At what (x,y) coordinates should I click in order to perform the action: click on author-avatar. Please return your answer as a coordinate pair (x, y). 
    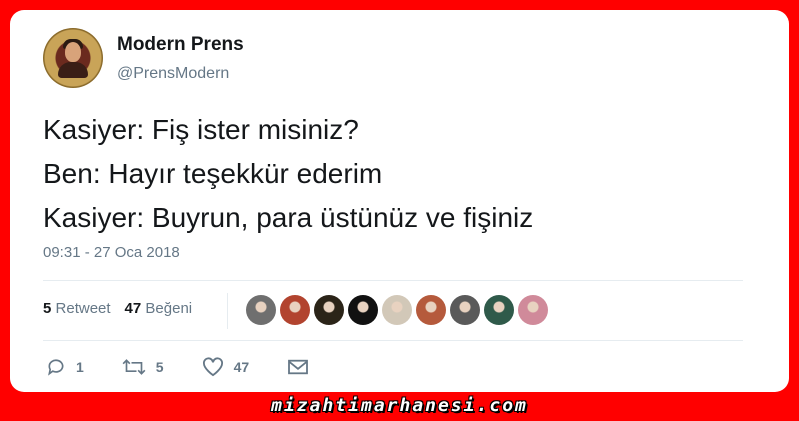
    Looking at the image, I should click on (73, 58).